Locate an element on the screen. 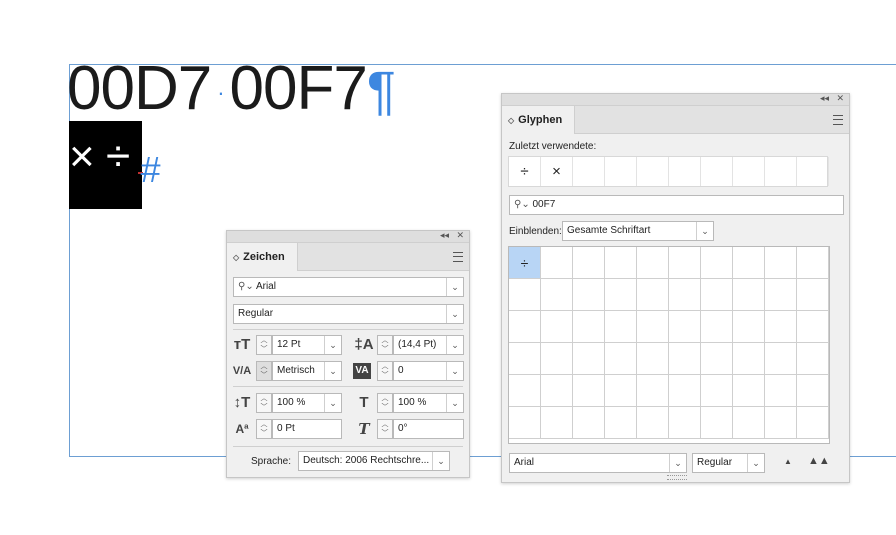 The width and height of the screenshot is (896, 535). glyph-search-field: ⚲⌄ 00F7 is located at coordinates (676, 205).